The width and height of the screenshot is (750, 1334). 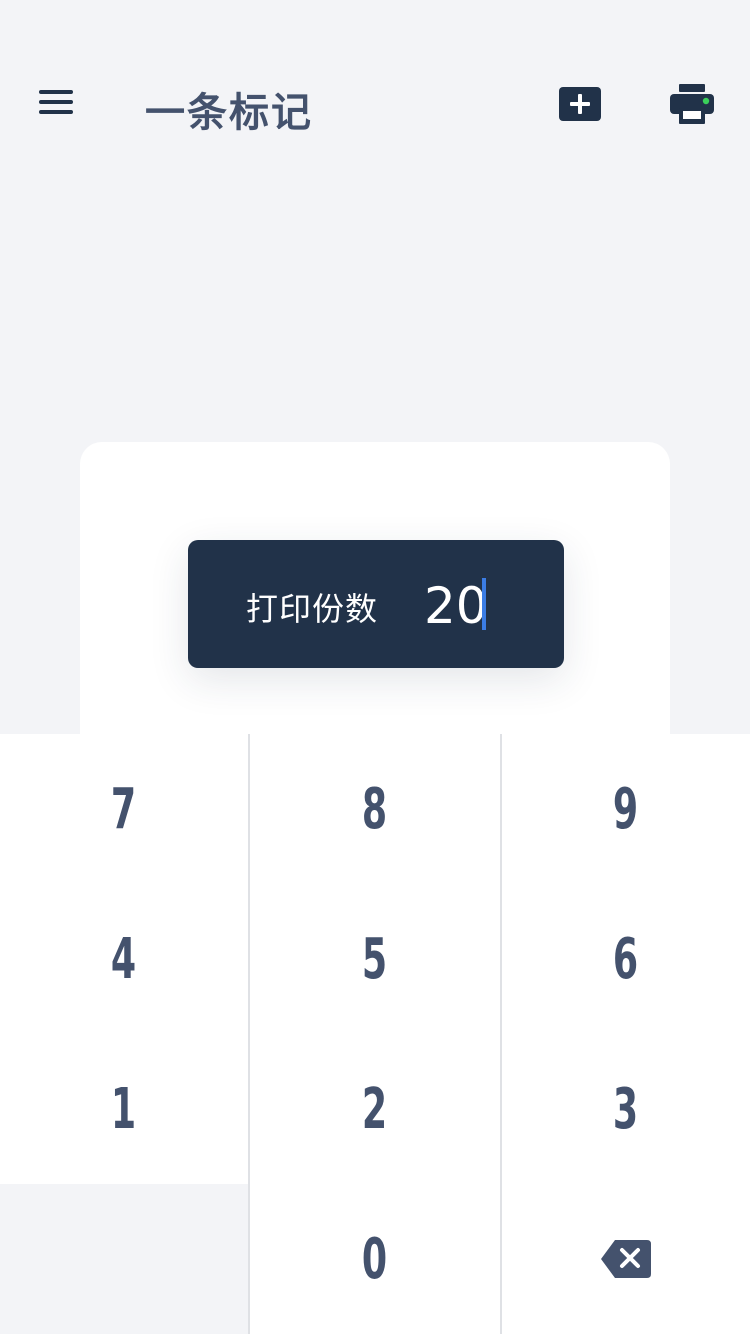 I want to click on backspace-icon, so click(x=626, y=1259).